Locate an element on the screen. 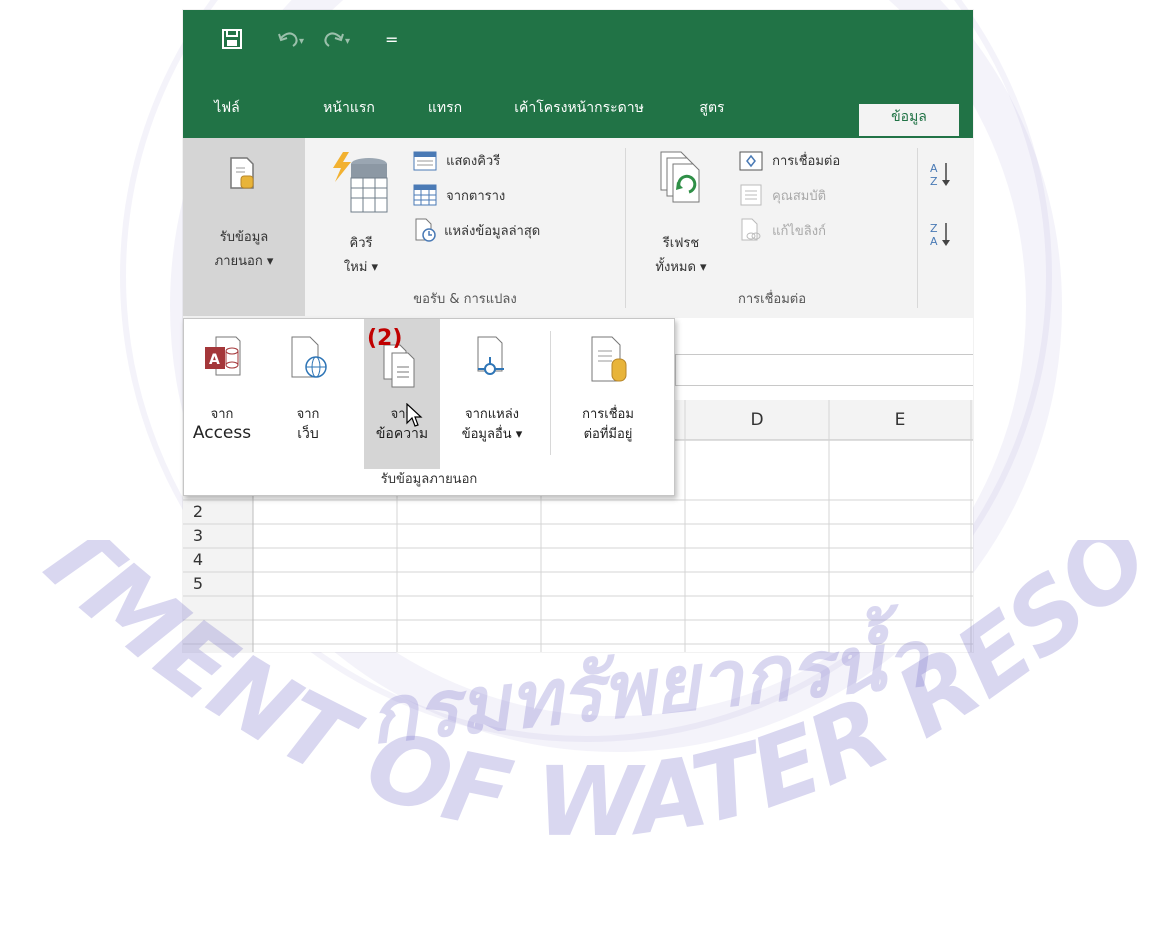 The image size is (1163, 930). get-external-data-line1: รับข้อมูล is located at coordinates (244, 237).